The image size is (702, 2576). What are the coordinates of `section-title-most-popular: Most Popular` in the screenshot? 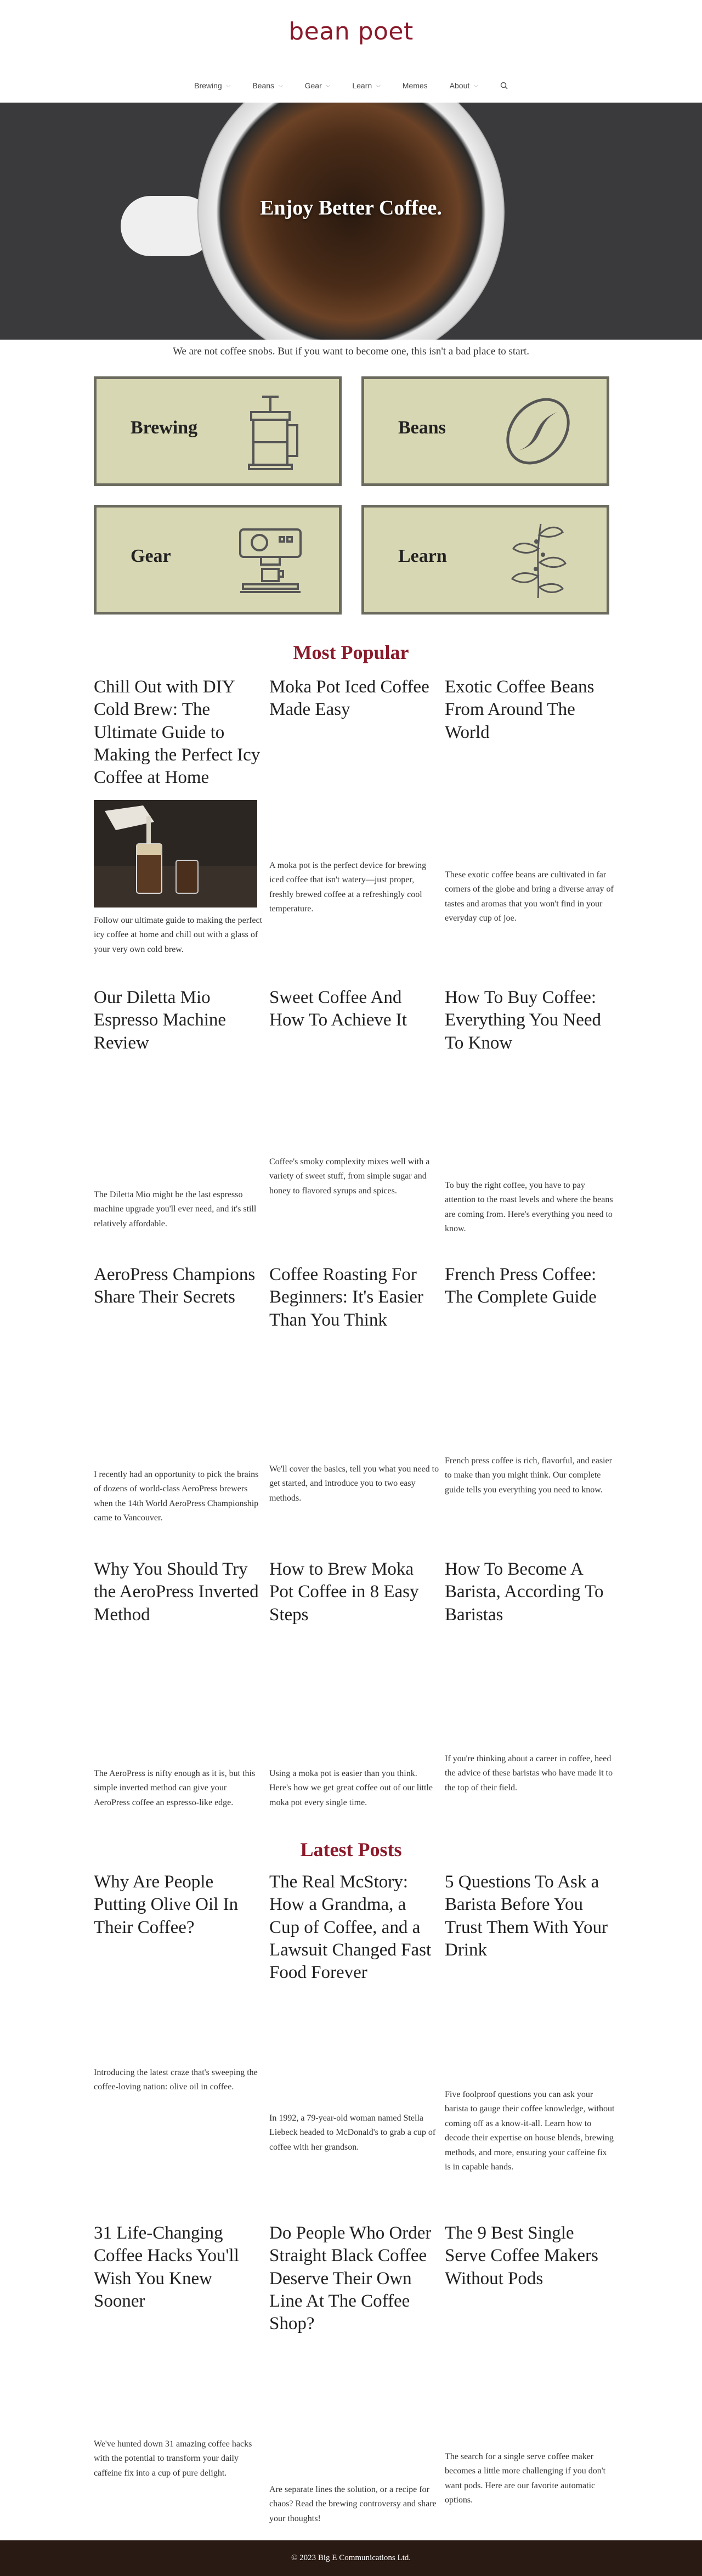 It's located at (351, 652).